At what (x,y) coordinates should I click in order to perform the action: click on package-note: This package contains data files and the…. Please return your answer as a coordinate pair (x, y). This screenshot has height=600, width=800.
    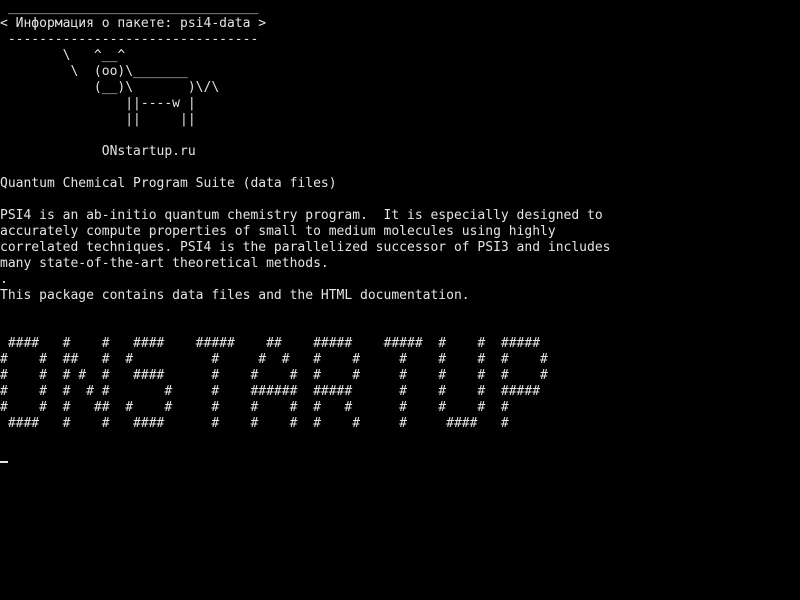
    Looking at the image, I should click on (235, 295).